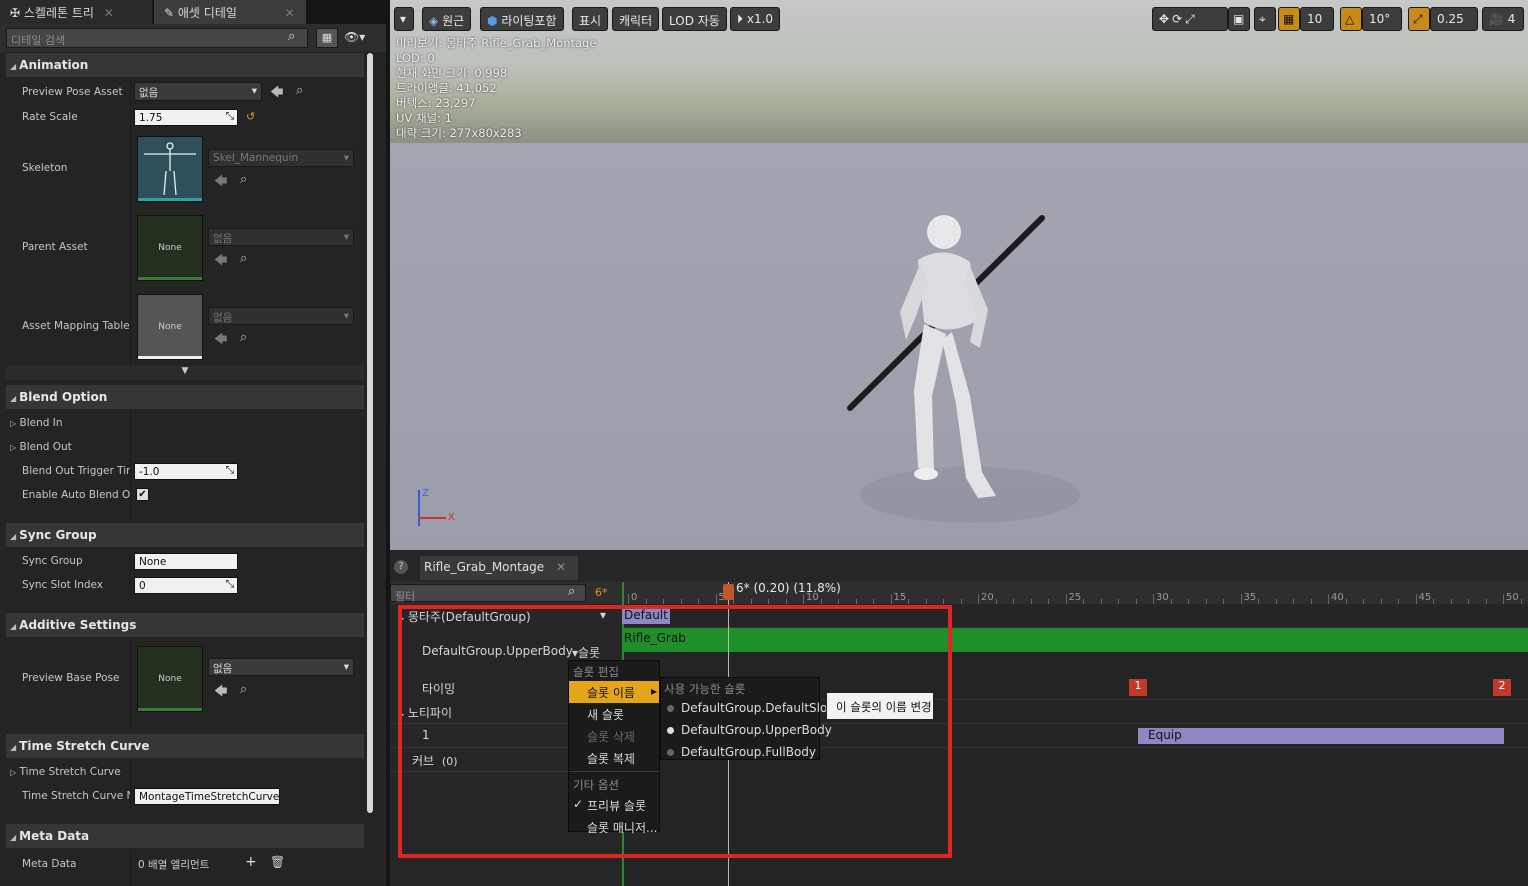  Describe the element at coordinates (1419, 19) in the screenshot. I see `scale-snap-icon: ⤢` at that location.